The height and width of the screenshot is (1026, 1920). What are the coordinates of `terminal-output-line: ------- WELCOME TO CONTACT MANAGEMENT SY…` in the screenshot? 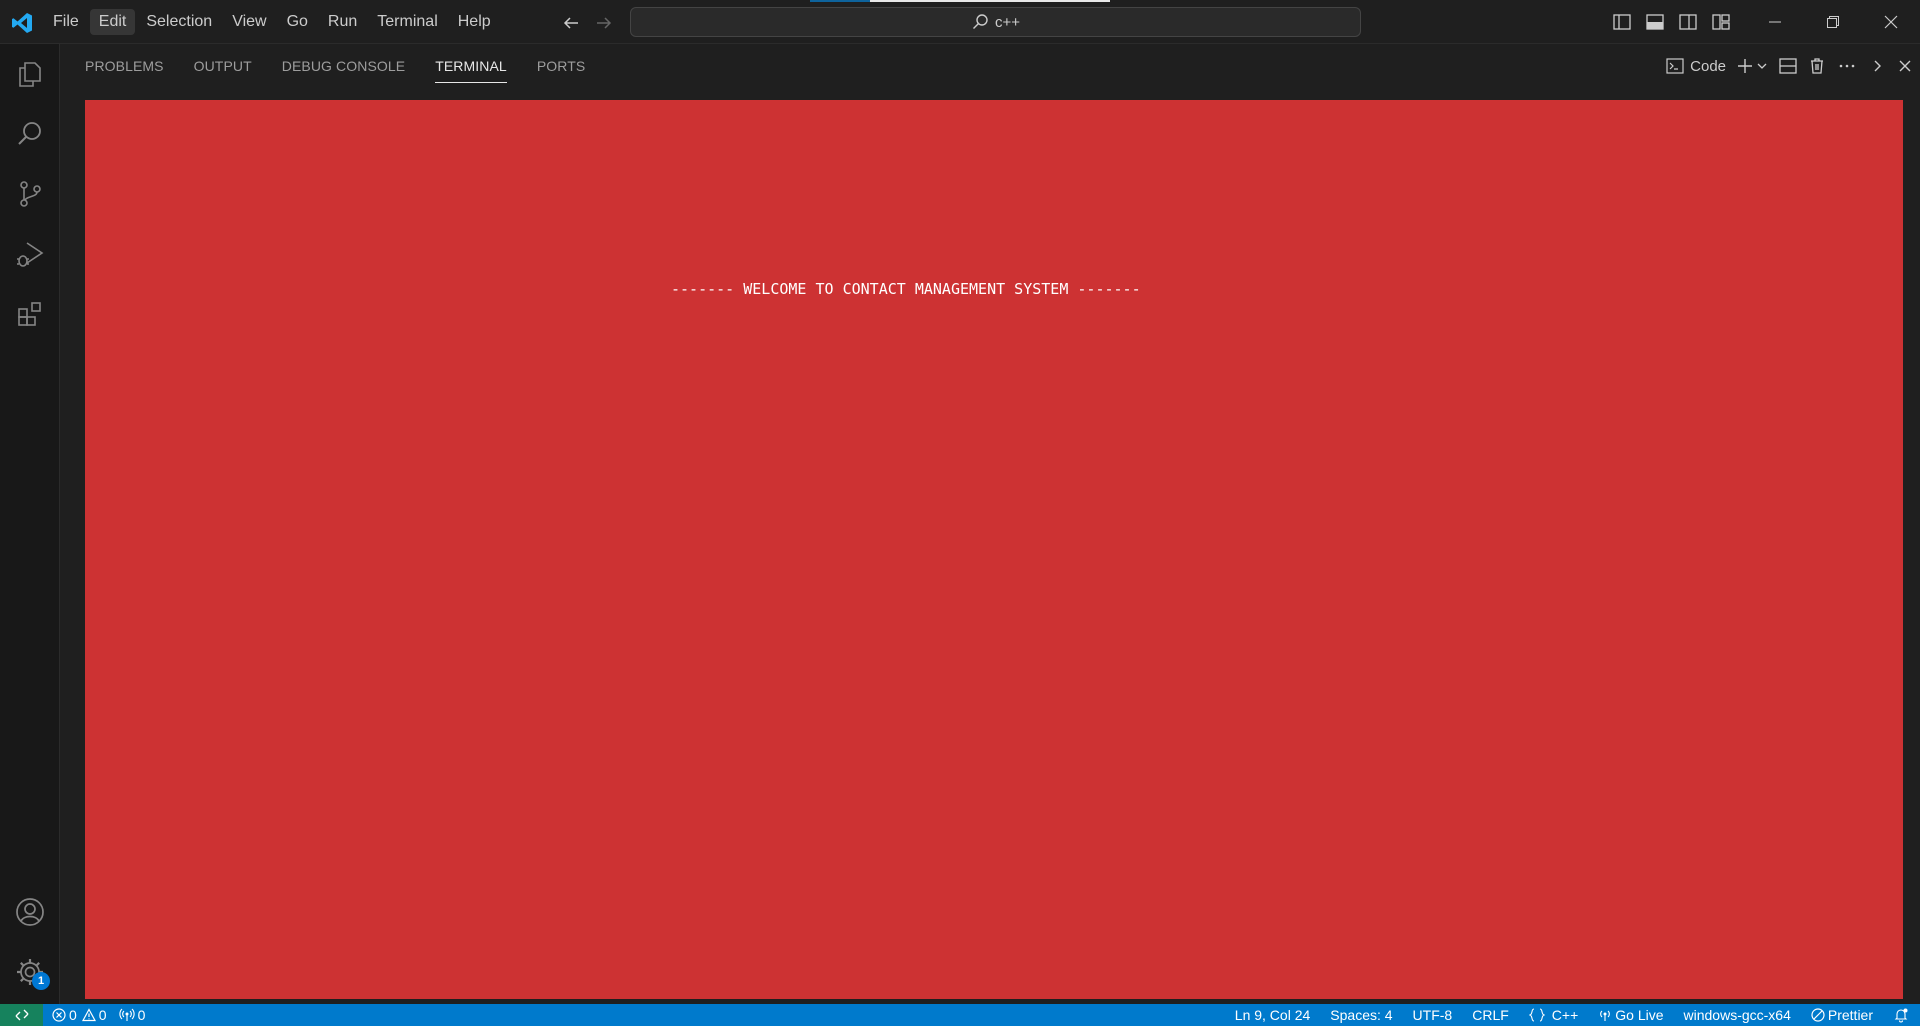 It's located at (906, 289).